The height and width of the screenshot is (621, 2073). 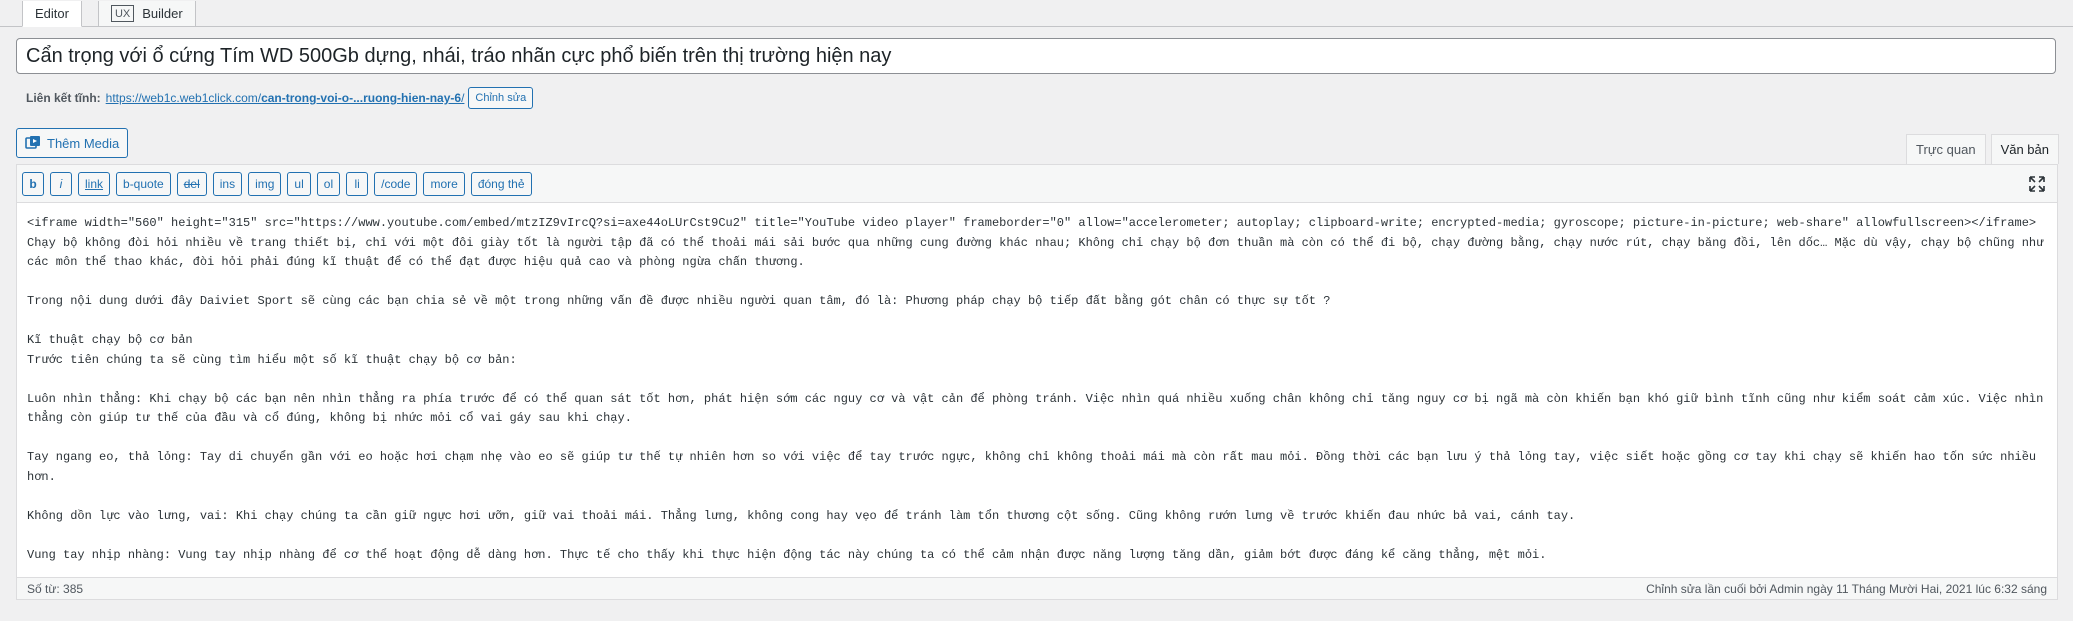 I want to click on tab-text: Văn bản, so click(x=2024, y=149).